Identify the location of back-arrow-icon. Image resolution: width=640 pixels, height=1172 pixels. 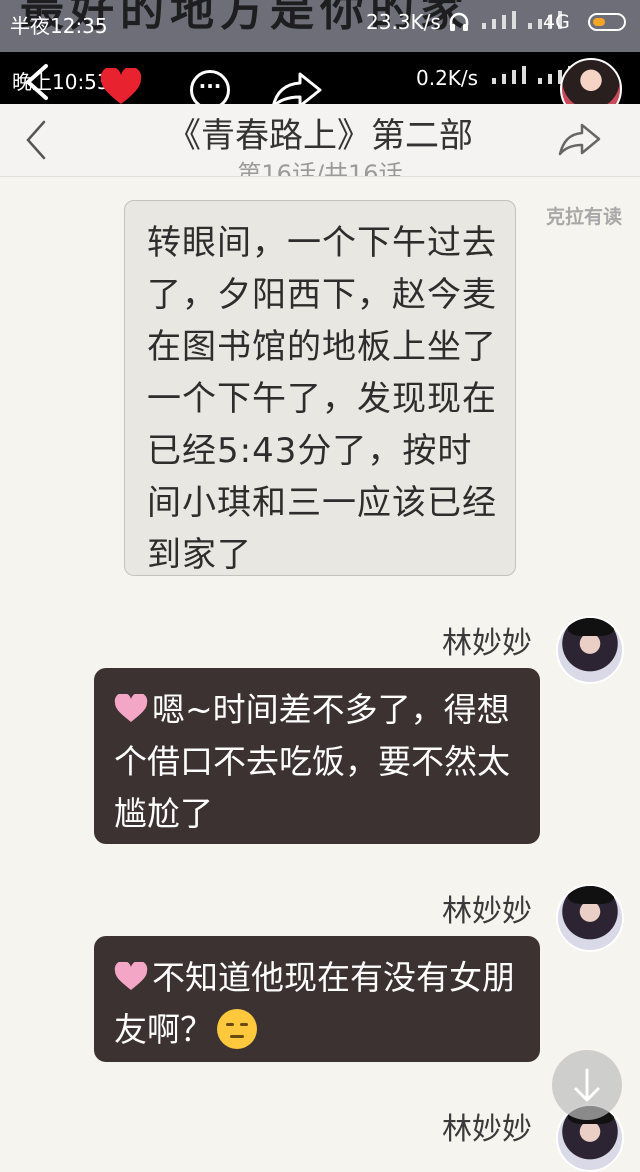
(37, 82).